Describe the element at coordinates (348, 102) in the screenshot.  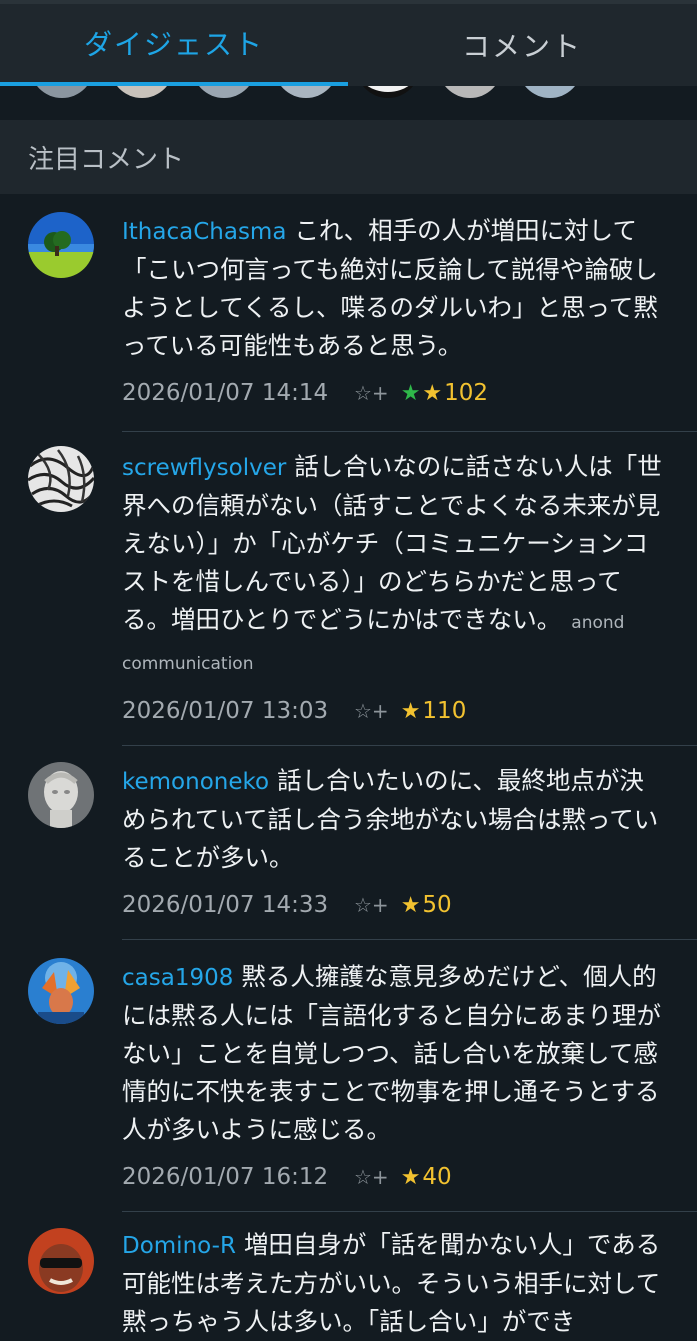
I see `avatar-strip` at that location.